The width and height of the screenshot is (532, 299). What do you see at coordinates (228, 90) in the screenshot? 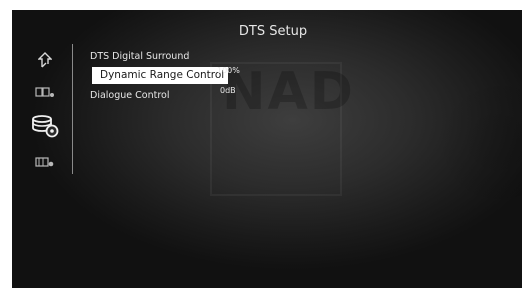
I see `setting-value: 0dB` at bounding box center [228, 90].